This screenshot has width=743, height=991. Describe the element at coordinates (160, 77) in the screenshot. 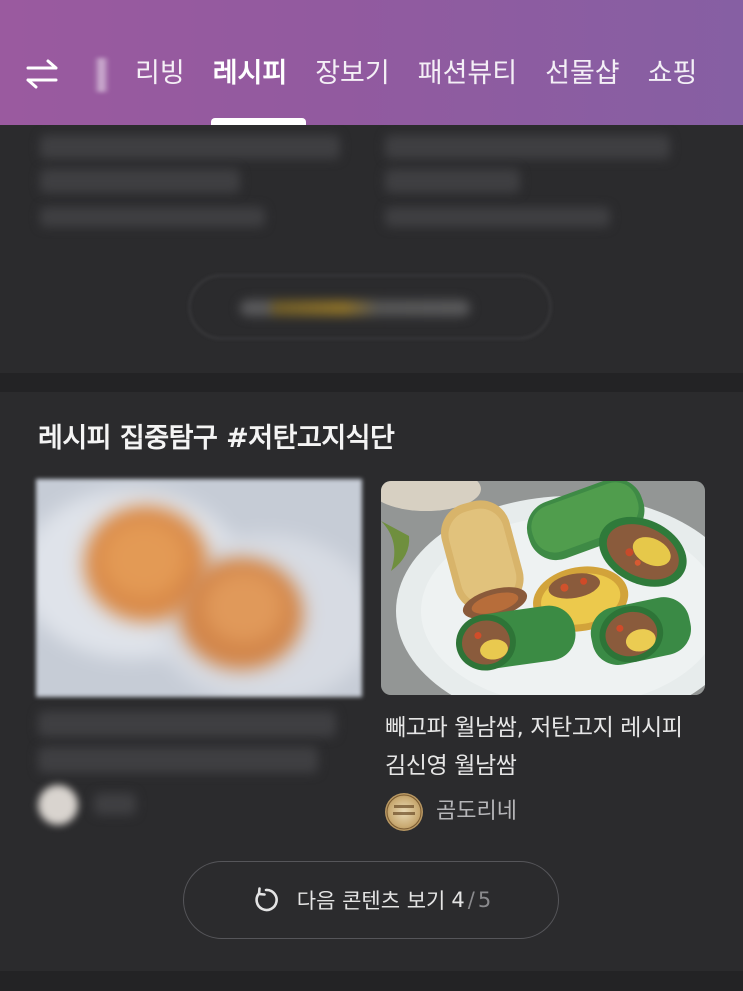

I see `tab-living: 리빙` at that location.